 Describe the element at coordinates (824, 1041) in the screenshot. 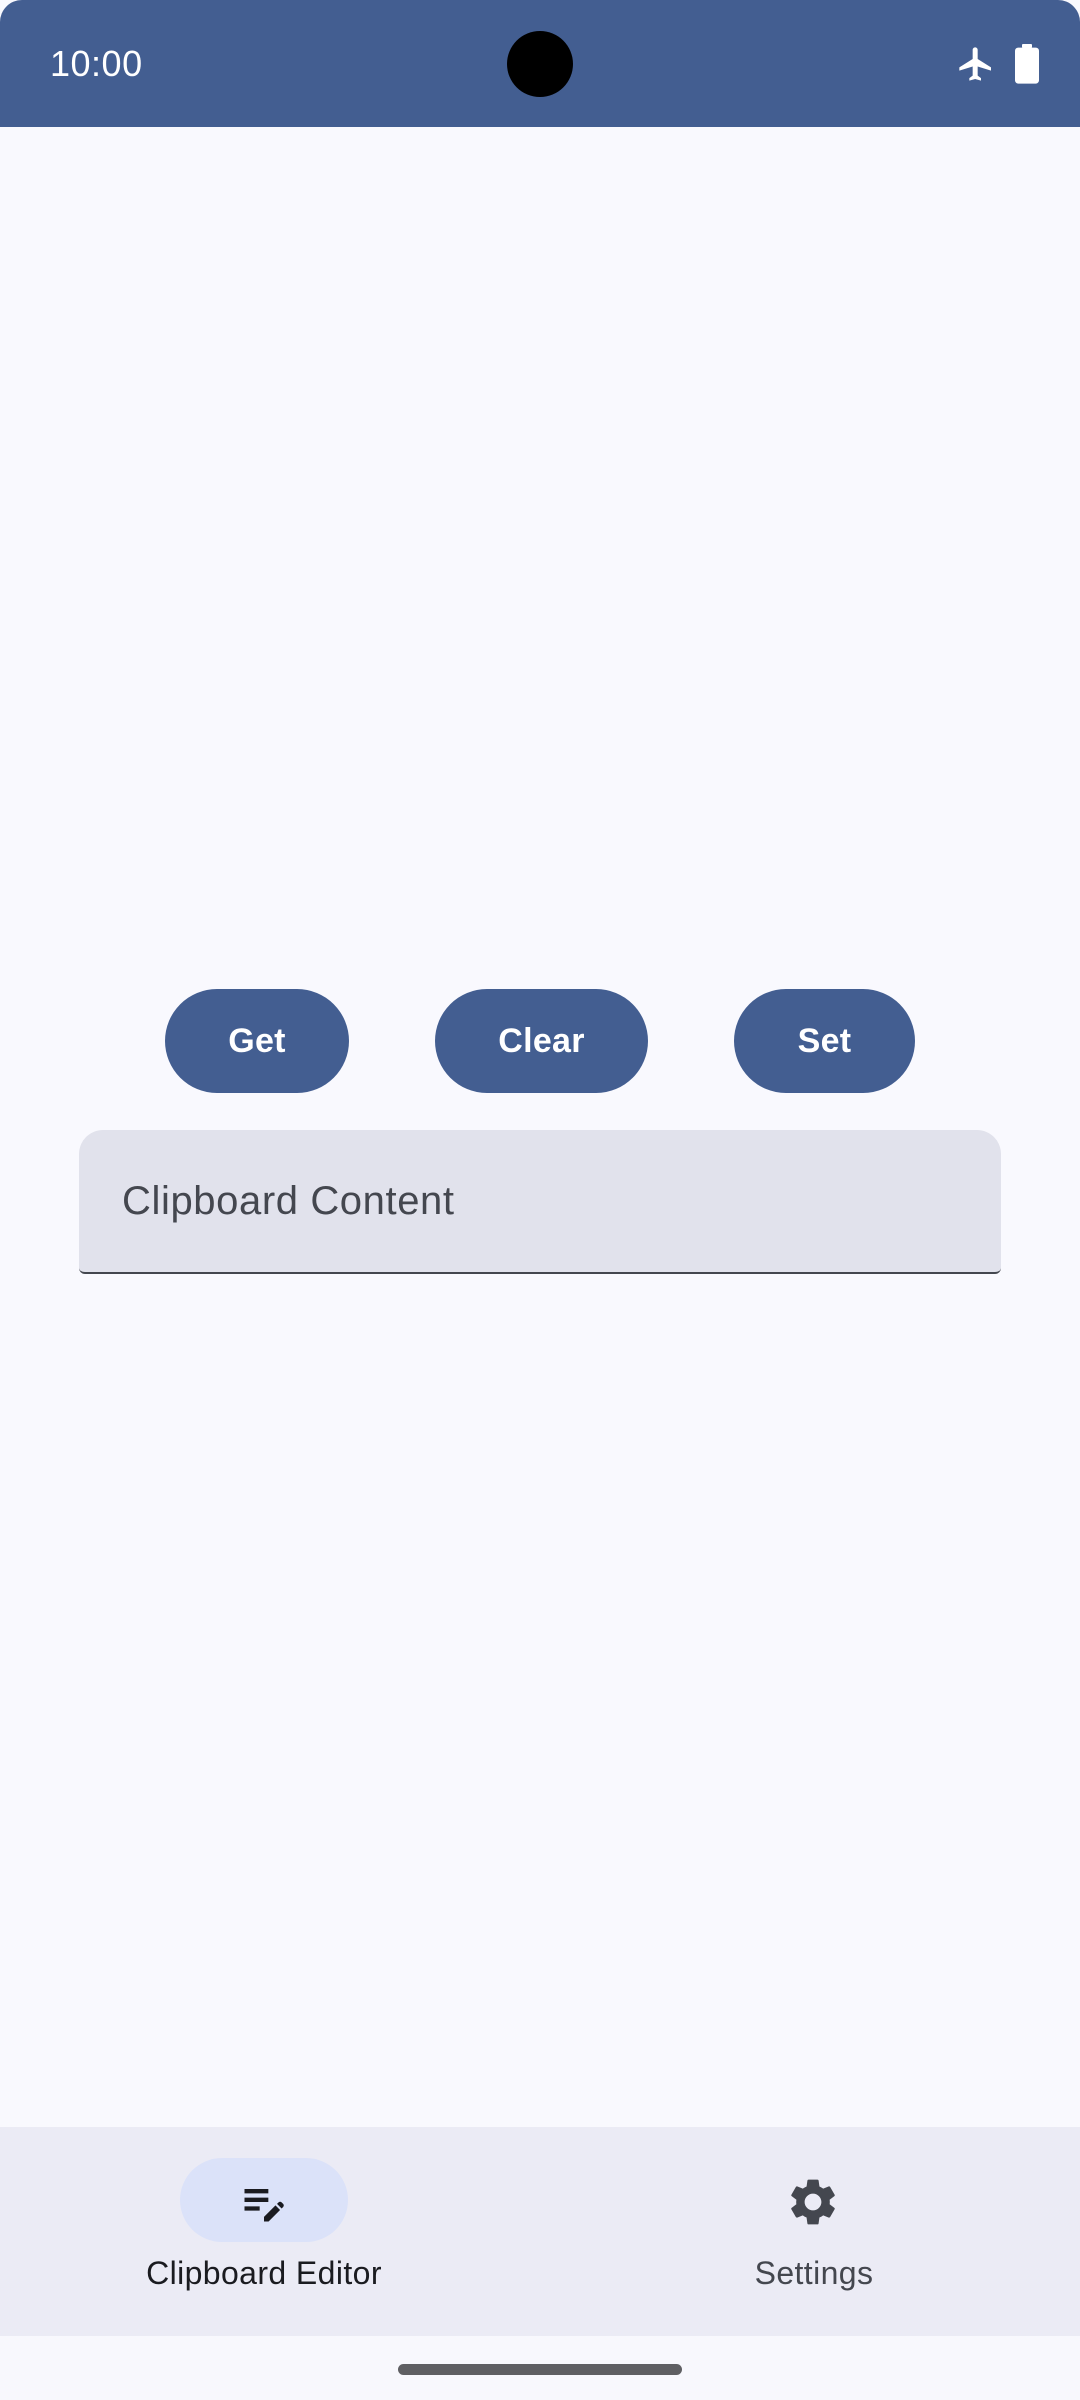

I see `set-button: Set` at that location.